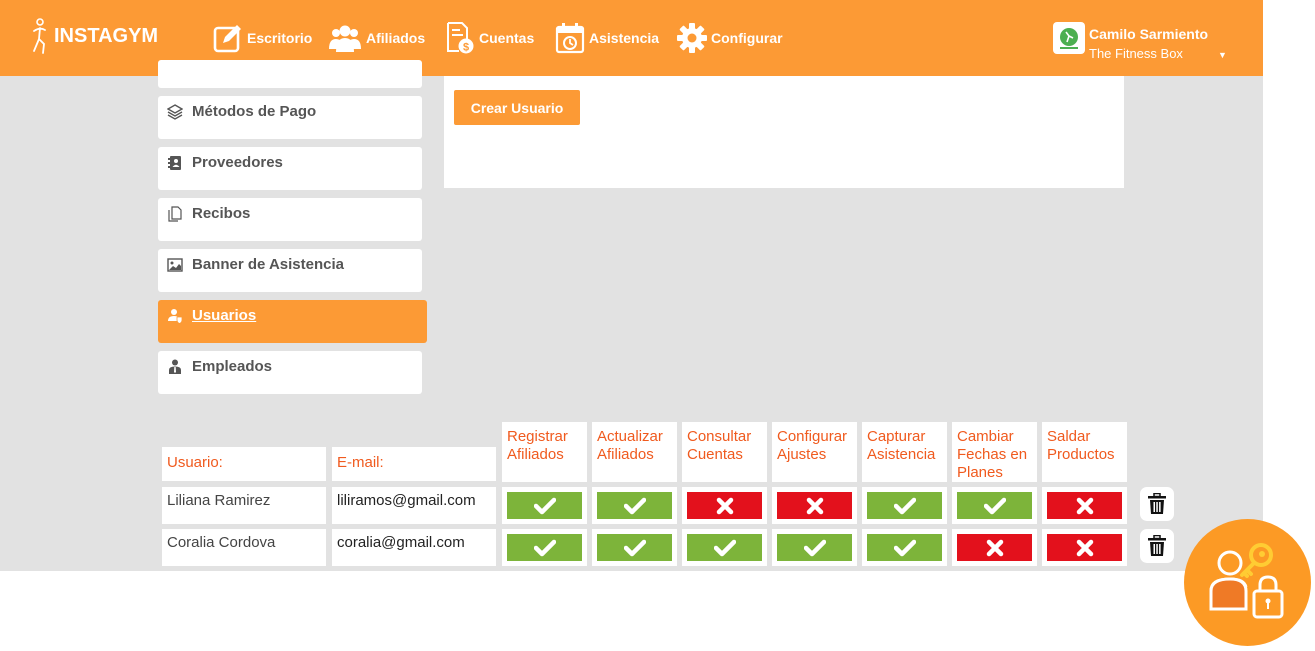 The image size is (1315, 651). What do you see at coordinates (1136, 53) in the screenshot?
I see `gym-name: The Fitness Box` at bounding box center [1136, 53].